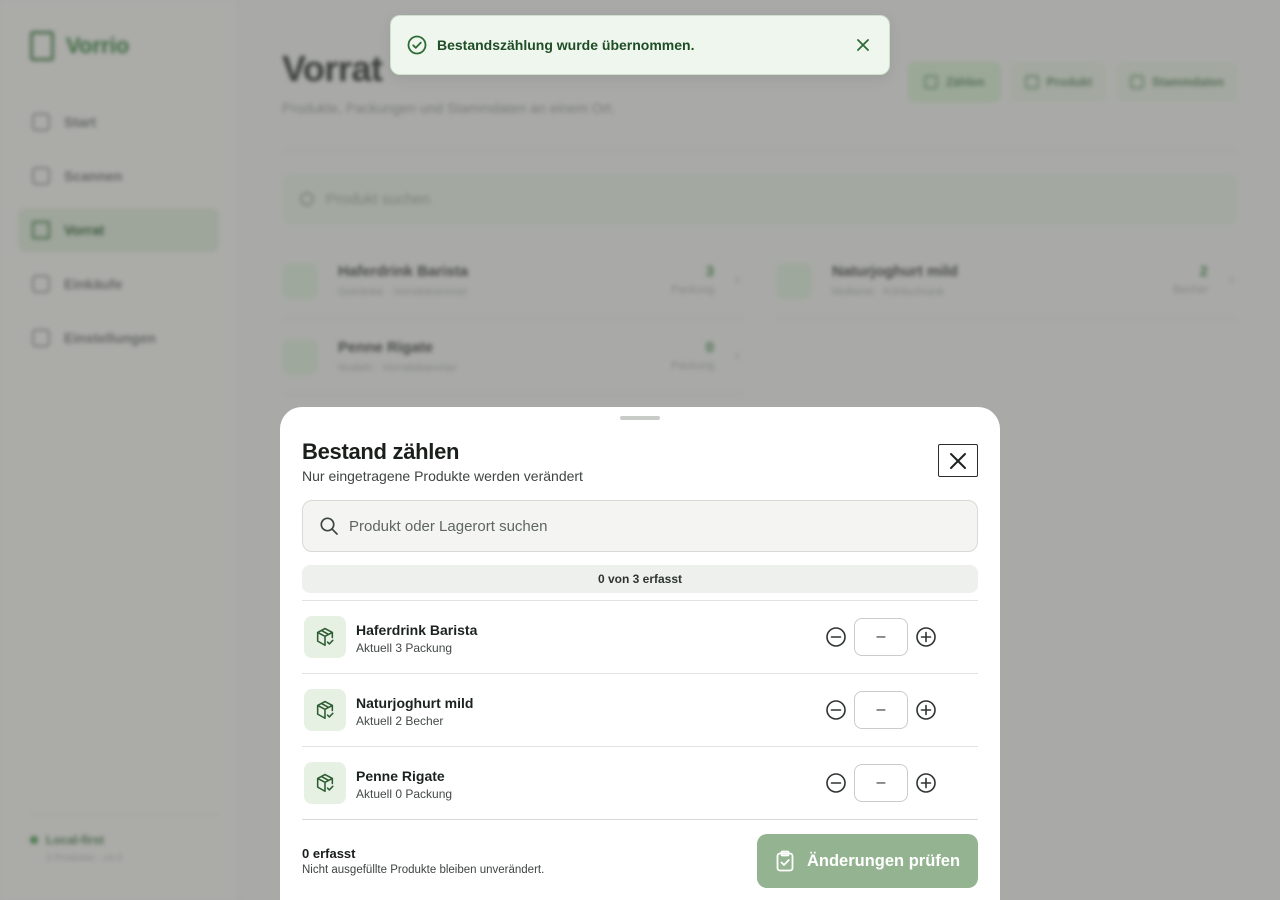  I want to click on counted-summary: 0 erfasst, so click(329, 853).